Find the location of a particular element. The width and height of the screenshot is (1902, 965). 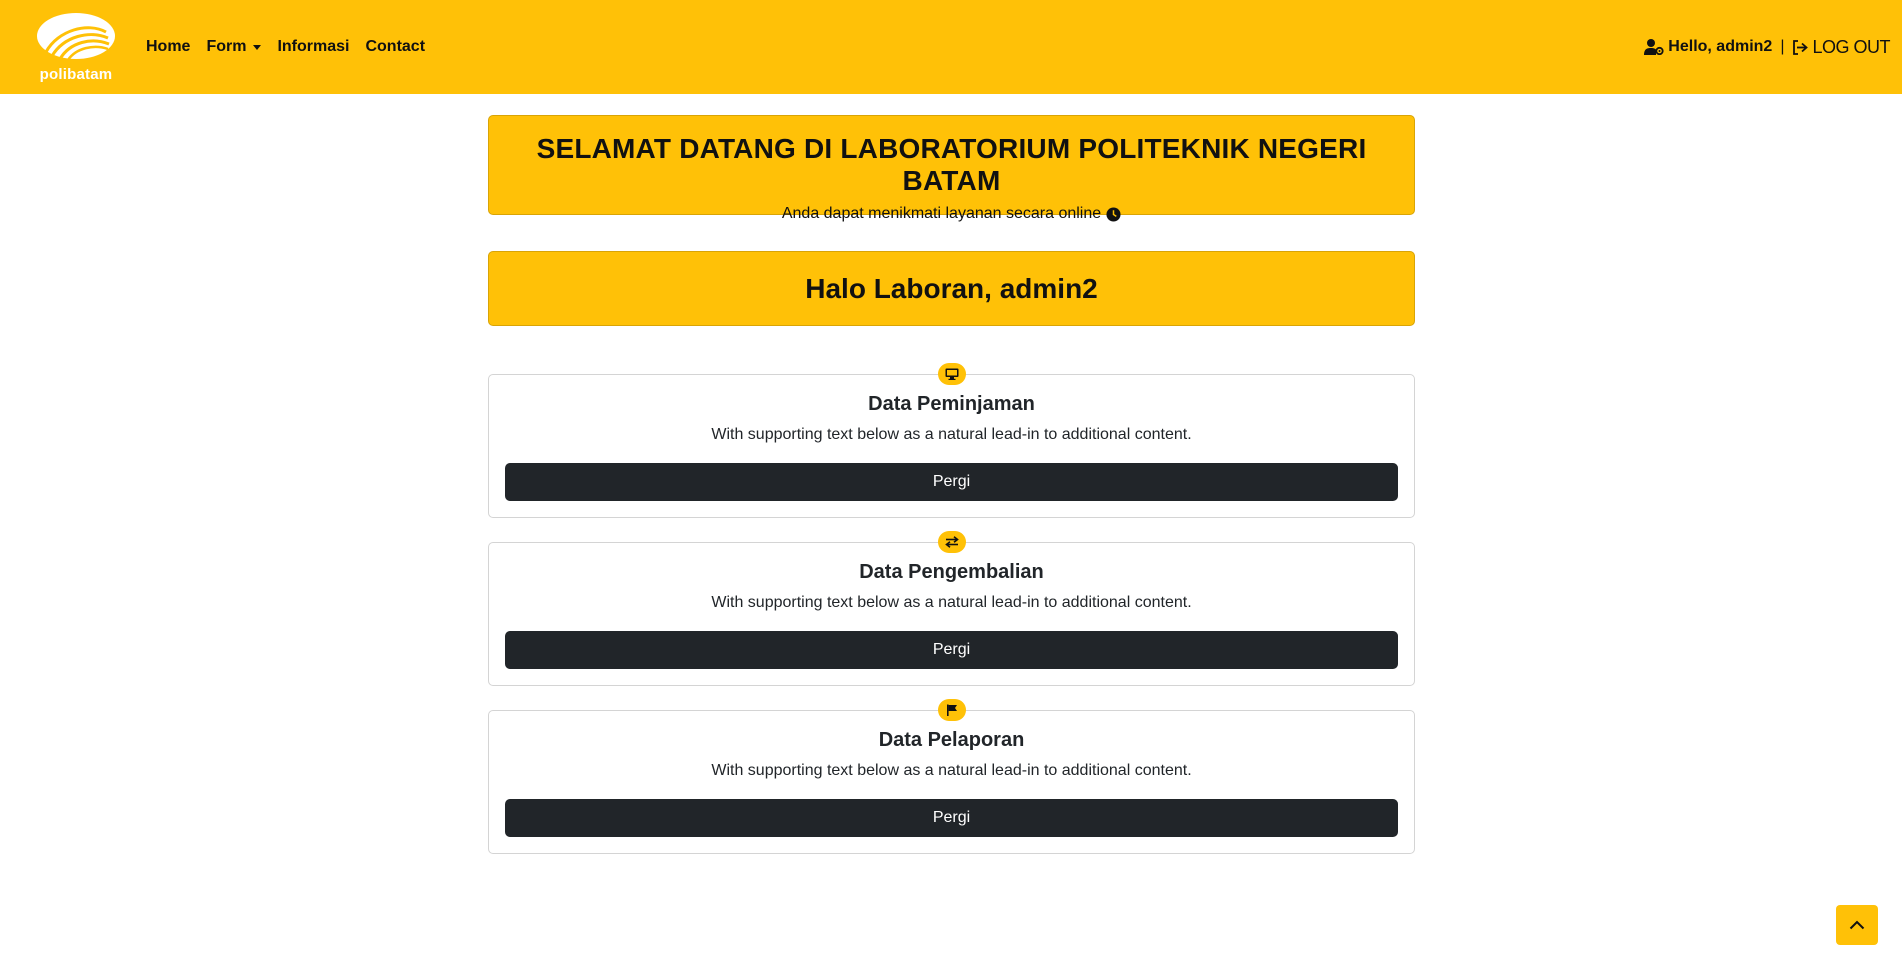

logout-button: LOG OUT is located at coordinates (1841, 47).